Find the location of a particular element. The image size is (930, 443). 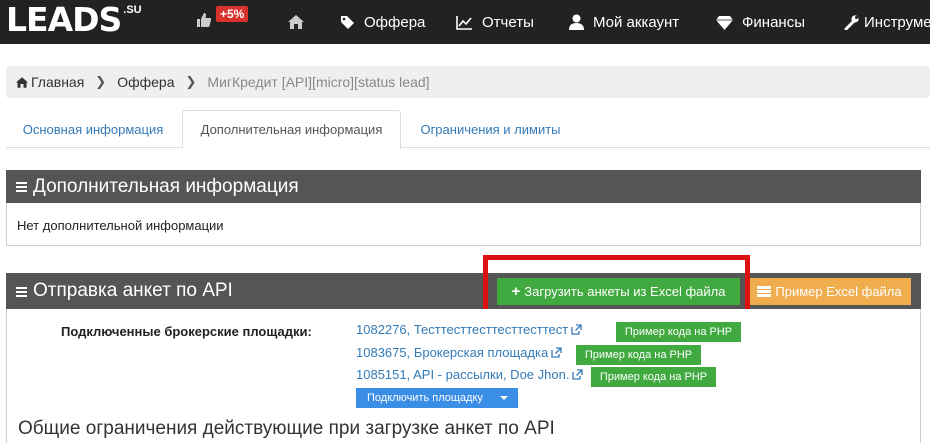

bonus-badge: +5% is located at coordinates (232, 14).